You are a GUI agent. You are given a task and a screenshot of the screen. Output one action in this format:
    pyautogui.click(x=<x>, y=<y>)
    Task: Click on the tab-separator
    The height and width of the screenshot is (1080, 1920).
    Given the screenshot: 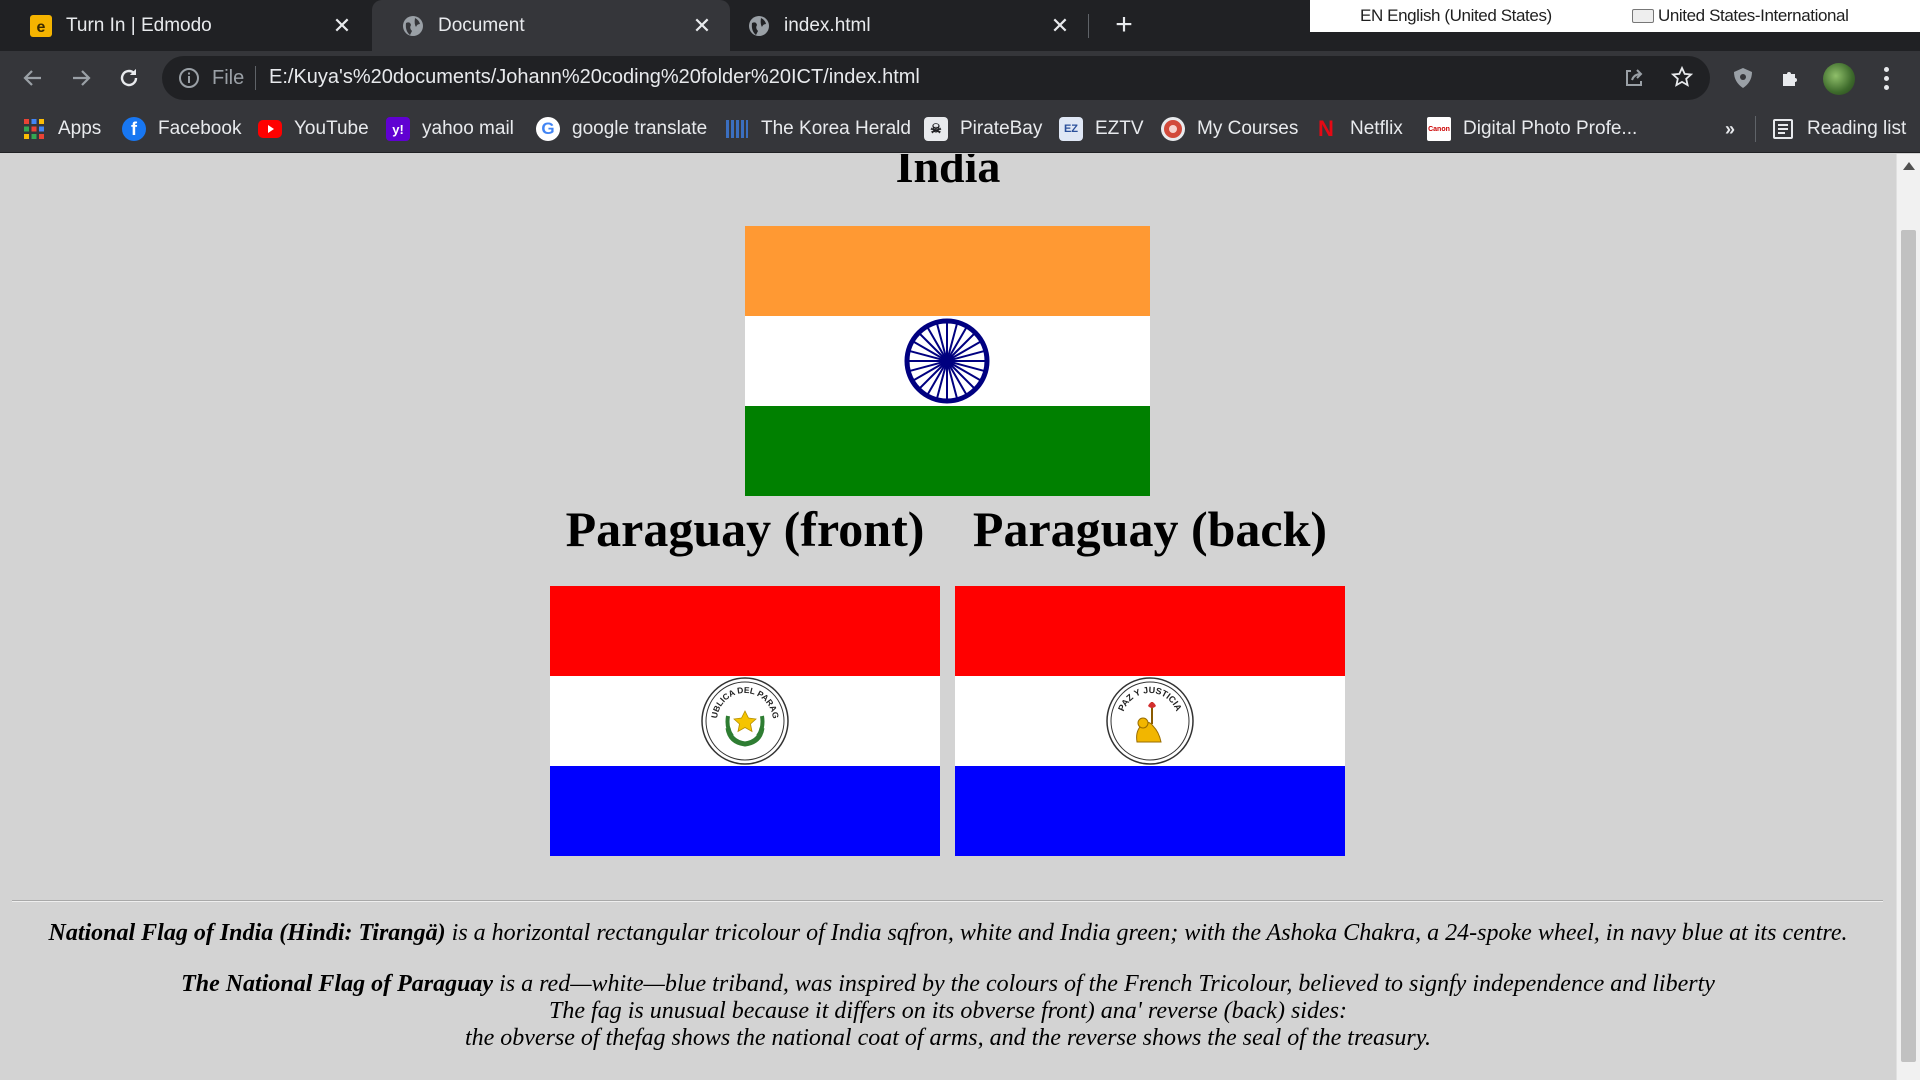 What is the action you would take?
    pyautogui.click(x=1088, y=26)
    